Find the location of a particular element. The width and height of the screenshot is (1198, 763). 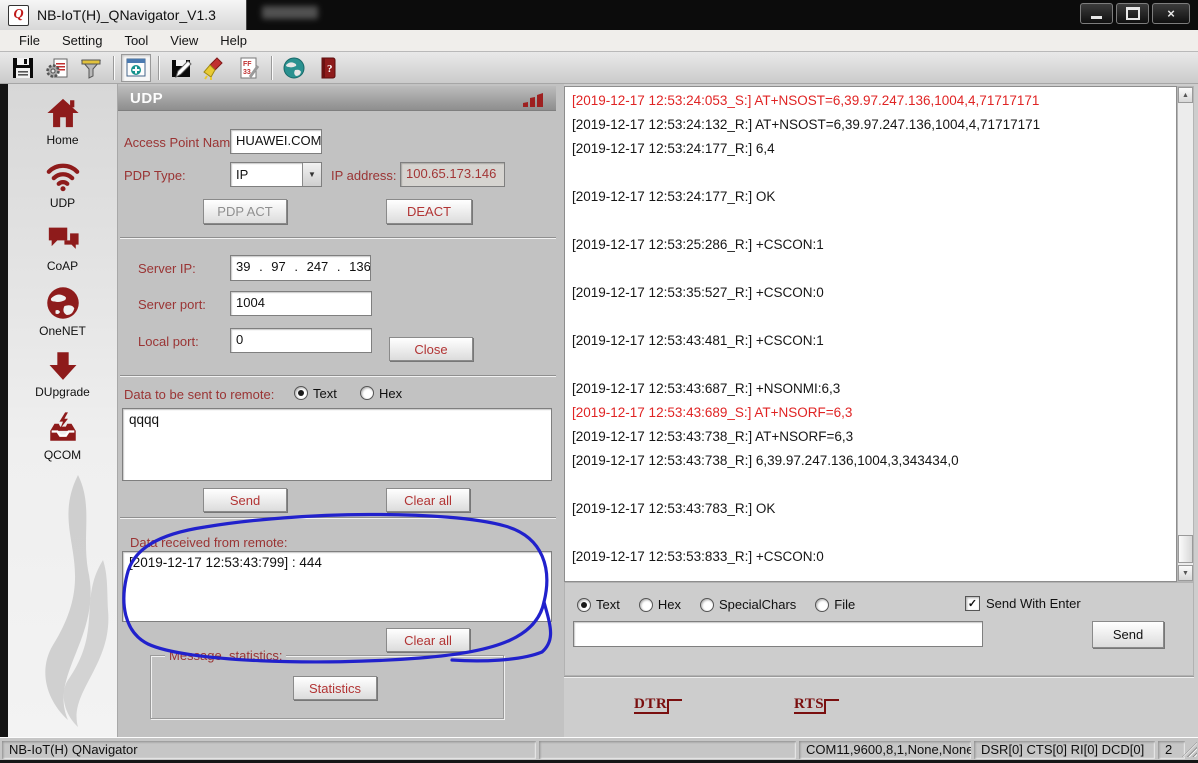

message-statistics-label: Message statistics: is located at coordinates (226, 655).